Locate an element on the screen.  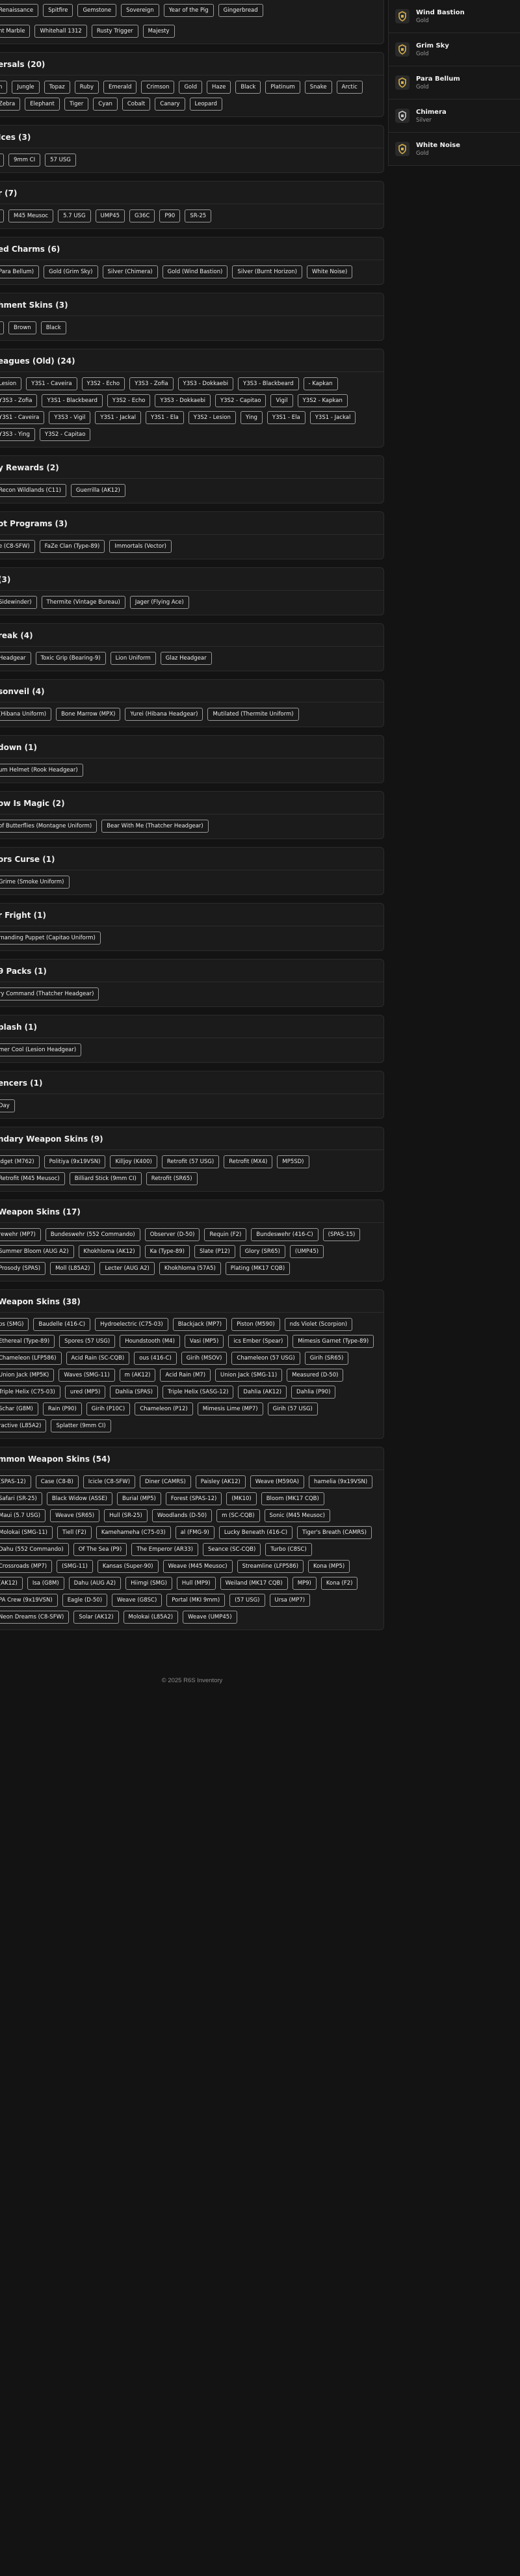
item-chip: Vasi (MP5) is located at coordinates (204, 1341).